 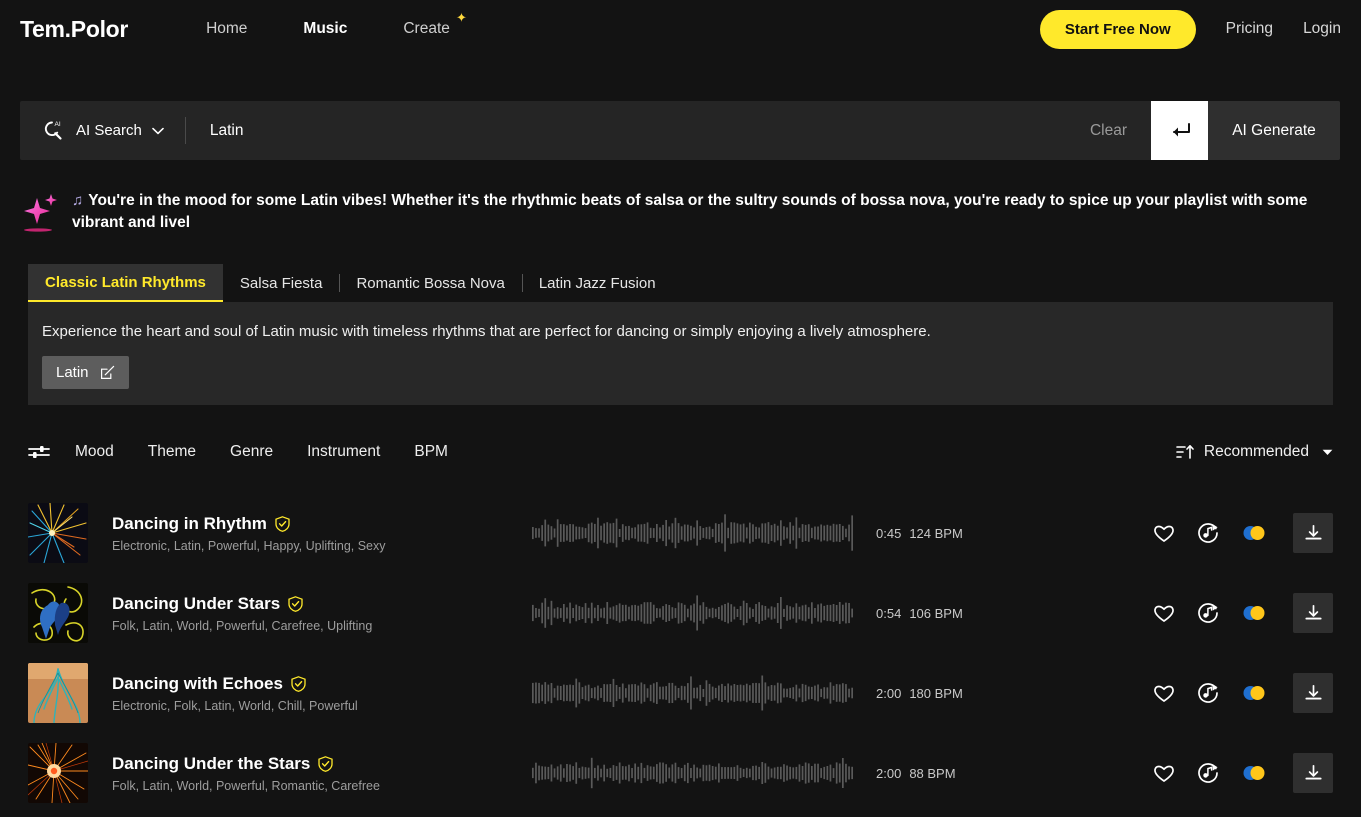 I want to click on tab-romantic-bossa-nova: Romantic Bossa Nova, so click(x=430, y=283).